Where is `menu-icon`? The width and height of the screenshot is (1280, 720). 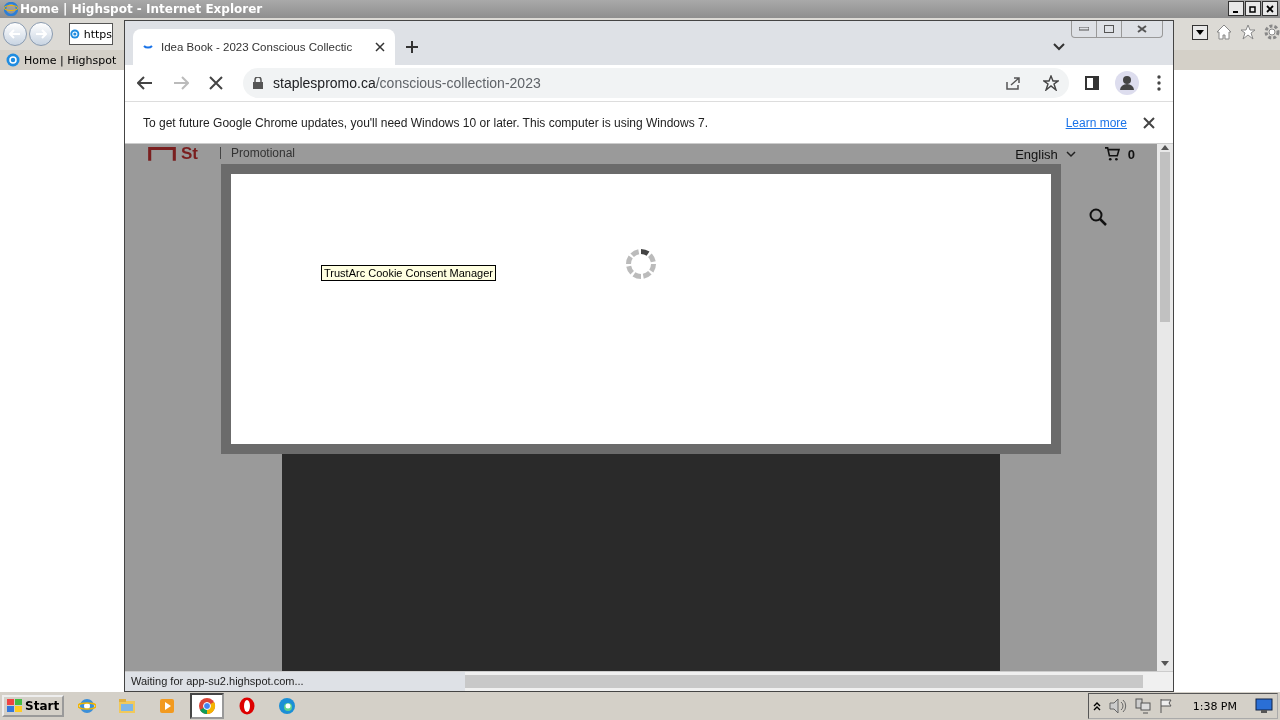
menu-icon is located at coordinates (1159, 83).